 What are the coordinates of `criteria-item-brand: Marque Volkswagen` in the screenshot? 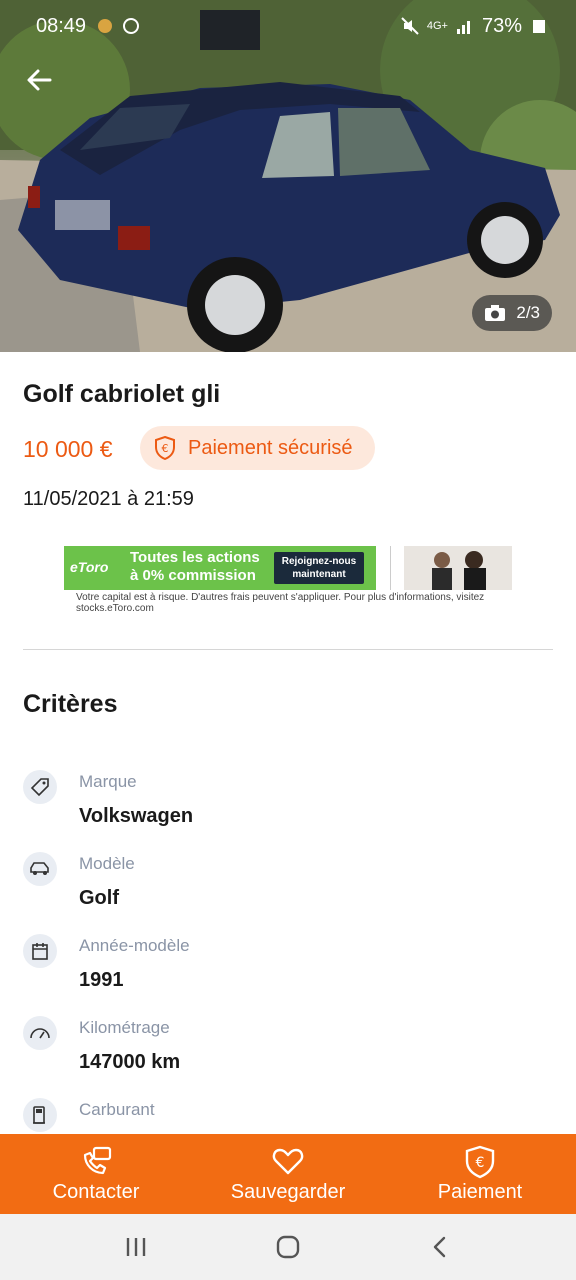 It's located at (288, 805).